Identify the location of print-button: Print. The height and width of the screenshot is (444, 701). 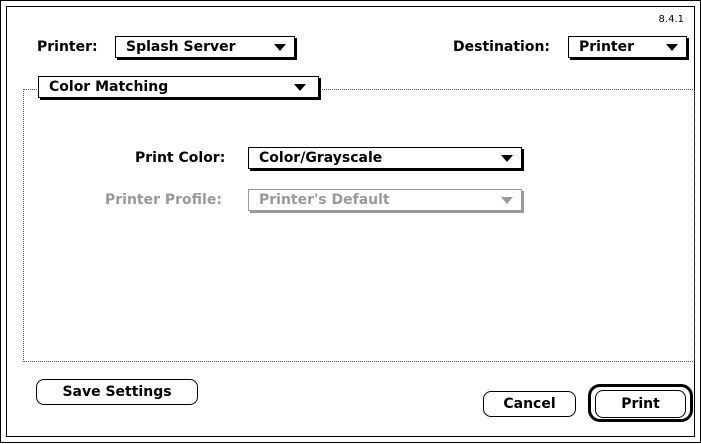
(640, 404).